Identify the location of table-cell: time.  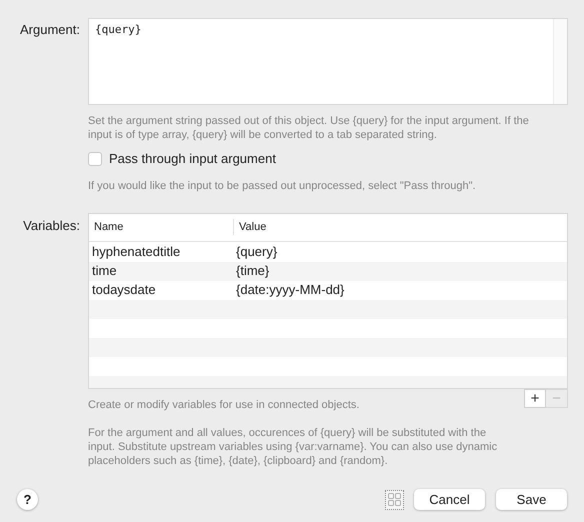
(104, 270).